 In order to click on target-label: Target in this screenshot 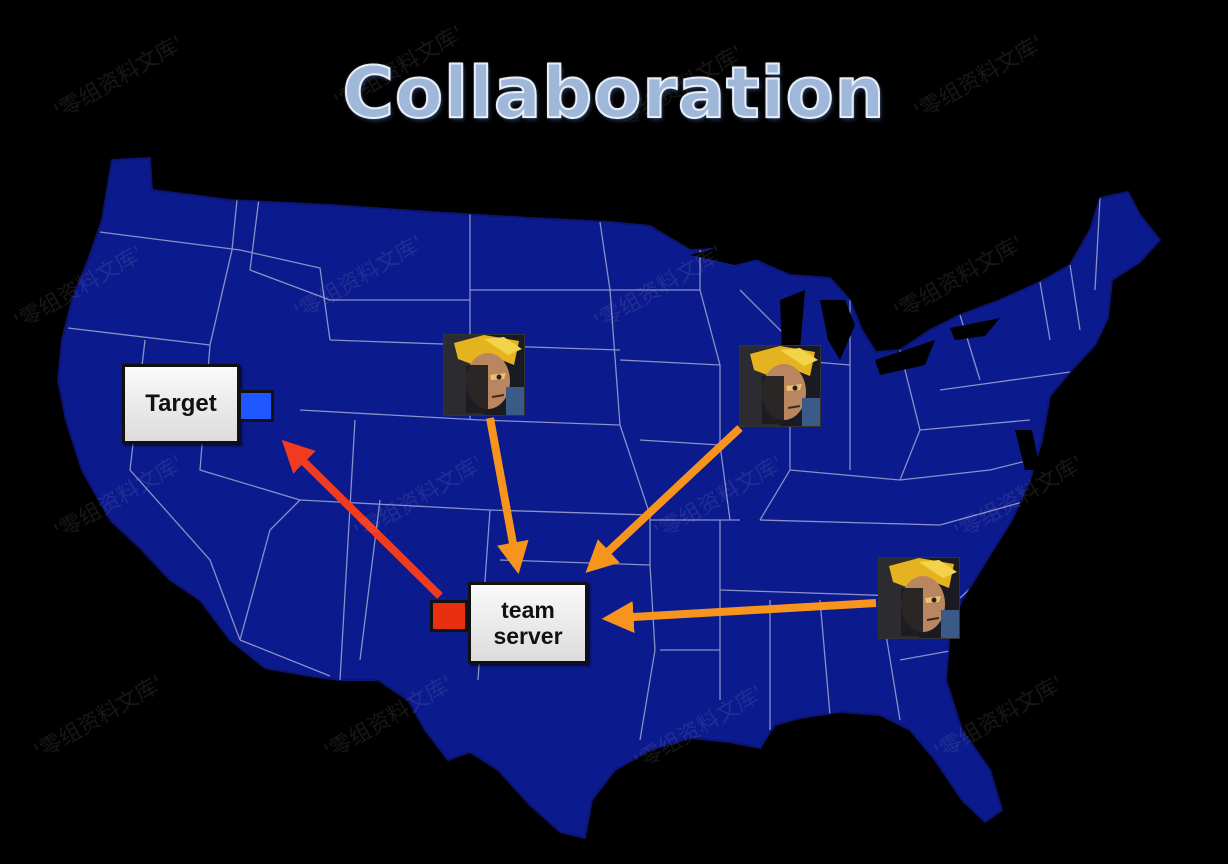, I will do `click(181, 403)`.